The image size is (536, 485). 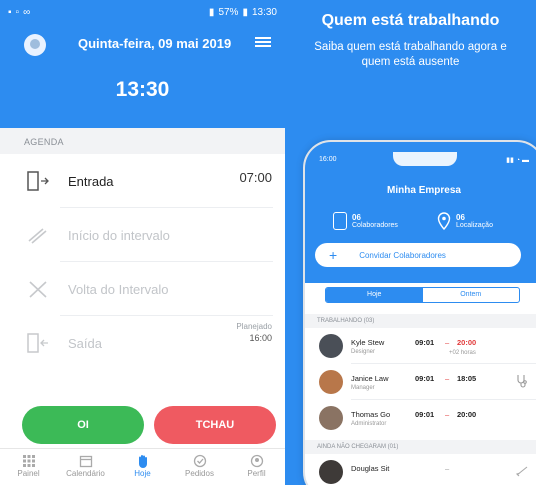 What do you see at coordinates (199, 461) in the screenshot?
I see `check-circle-icon` at bounding box center [199, 461].